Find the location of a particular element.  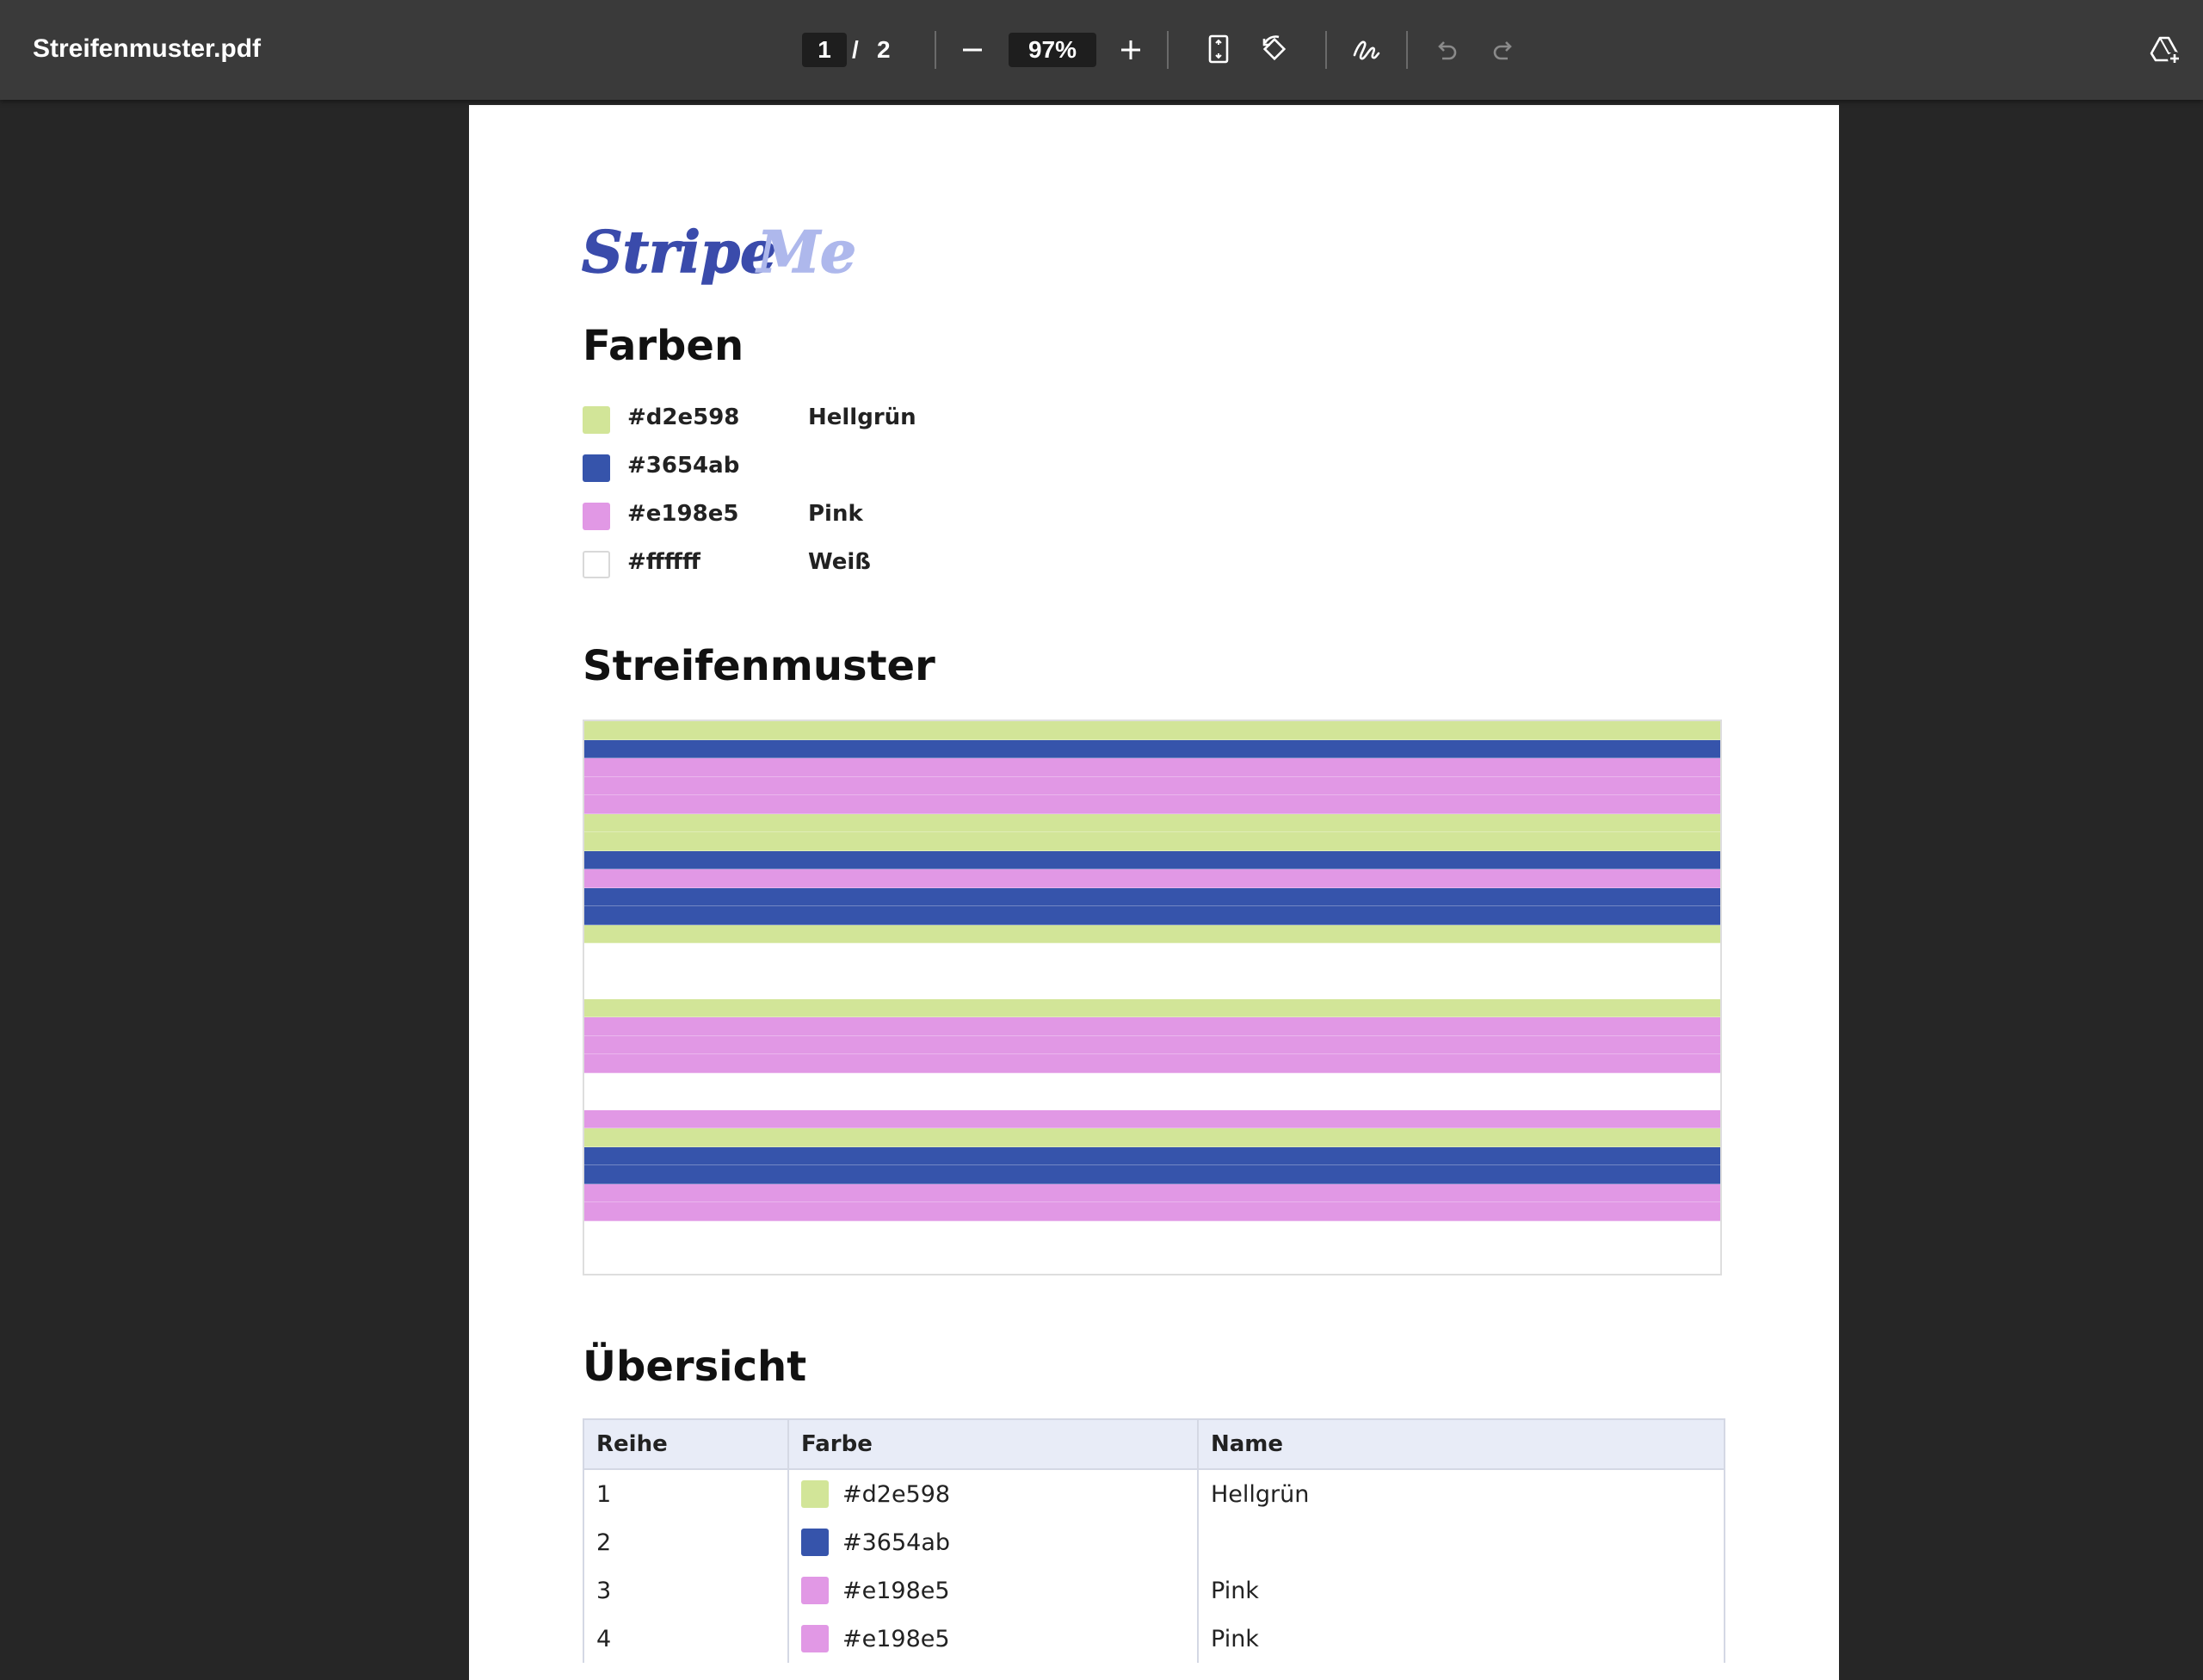

add-to-drive-button is located at coordinates (2165, 50).